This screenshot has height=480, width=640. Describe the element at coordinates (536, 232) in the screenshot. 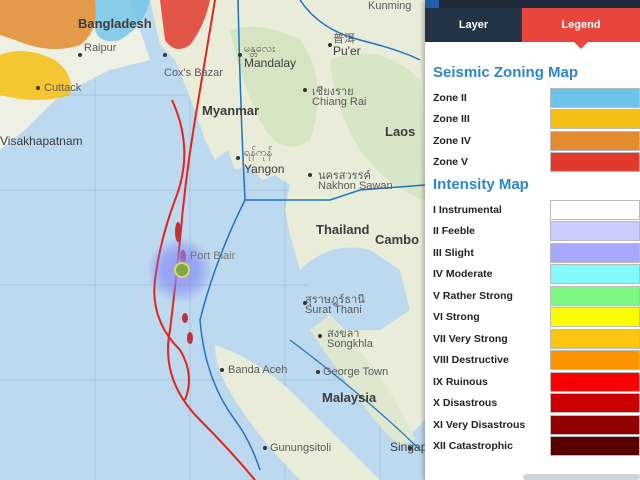

I see `intensity-level-row: II Feeble` at that location.